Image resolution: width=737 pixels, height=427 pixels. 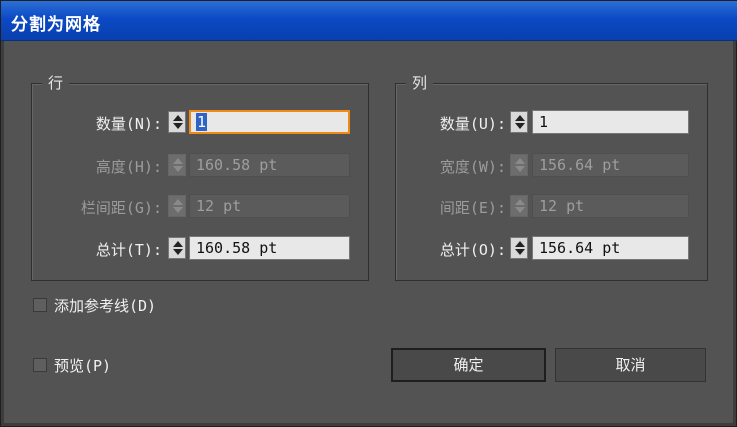 What do you see at coordinates (610, 165) in the screenshot?
I see `columns-width-input: 156.64 pt` at bounding box center [610, 165].